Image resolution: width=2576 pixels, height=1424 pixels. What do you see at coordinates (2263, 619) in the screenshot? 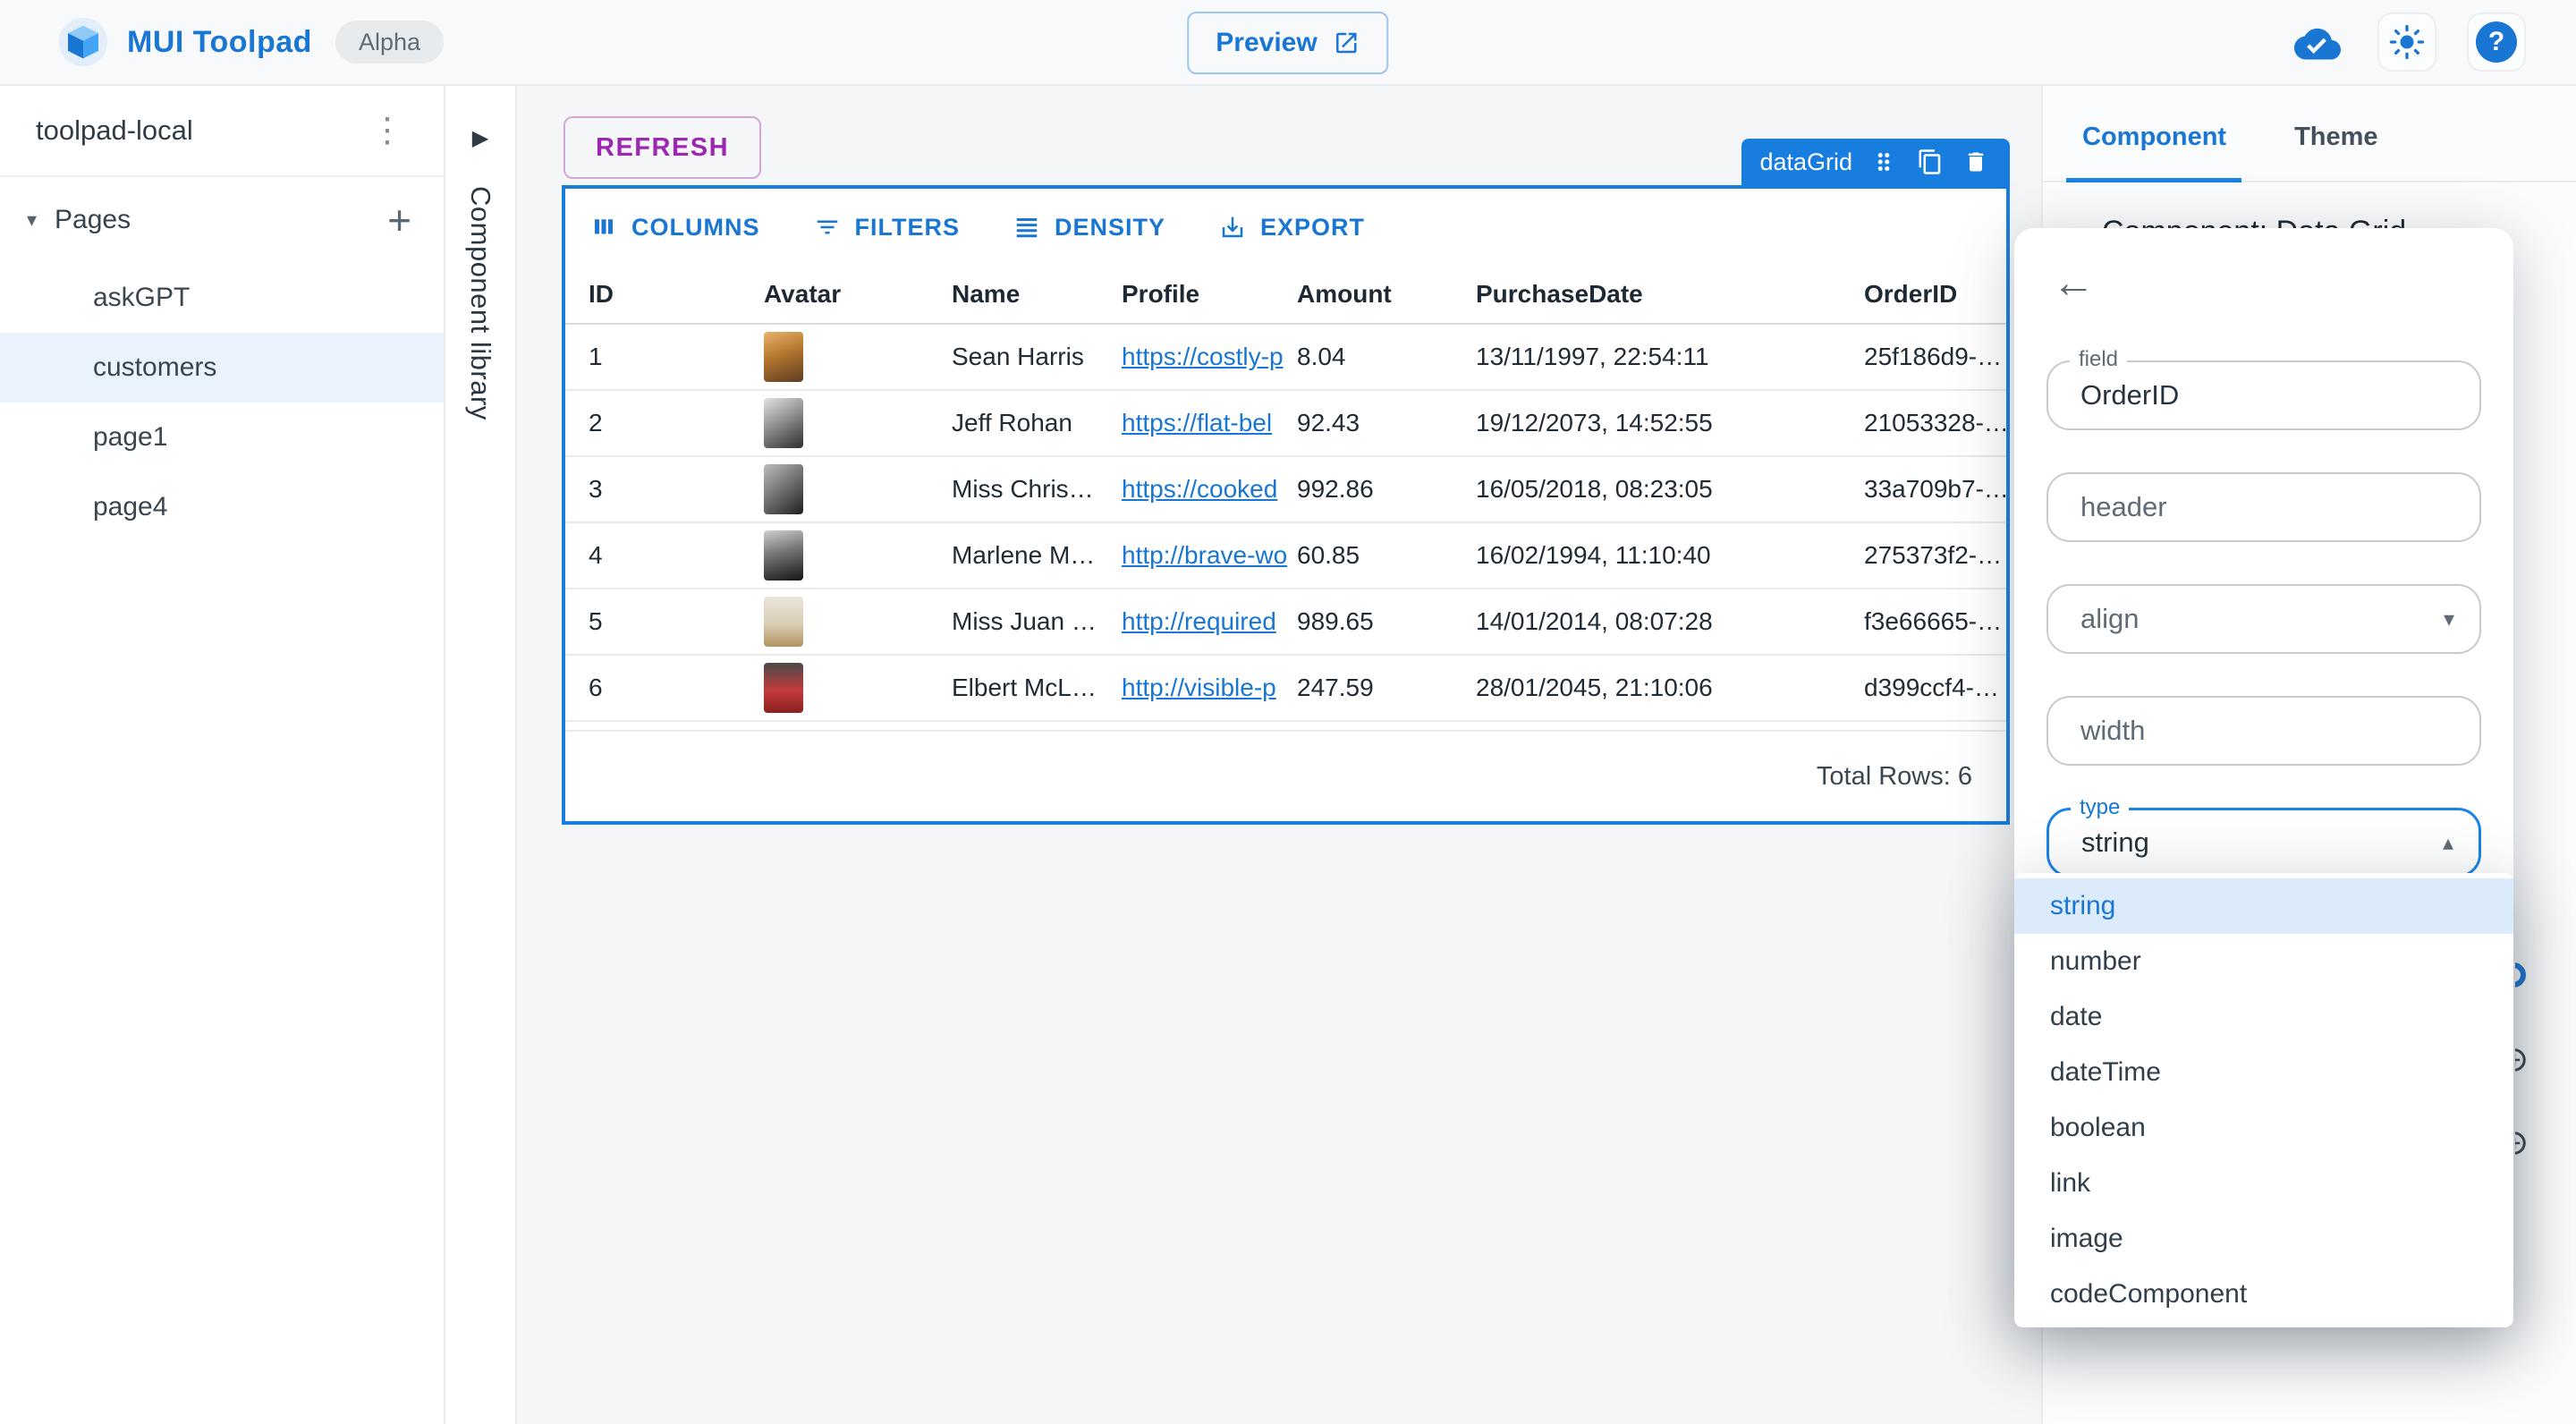
I see `align-select: align ▾` at bounding box center [2263, 619].